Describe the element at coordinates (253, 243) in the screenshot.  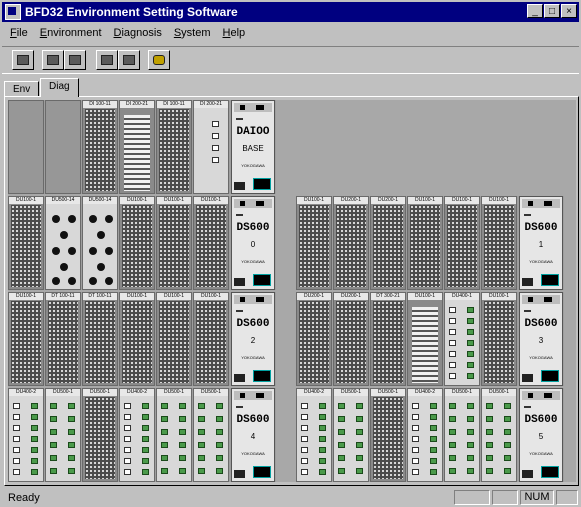
I see `controller-module: DS600 0 YOKOGAWA` at that location.